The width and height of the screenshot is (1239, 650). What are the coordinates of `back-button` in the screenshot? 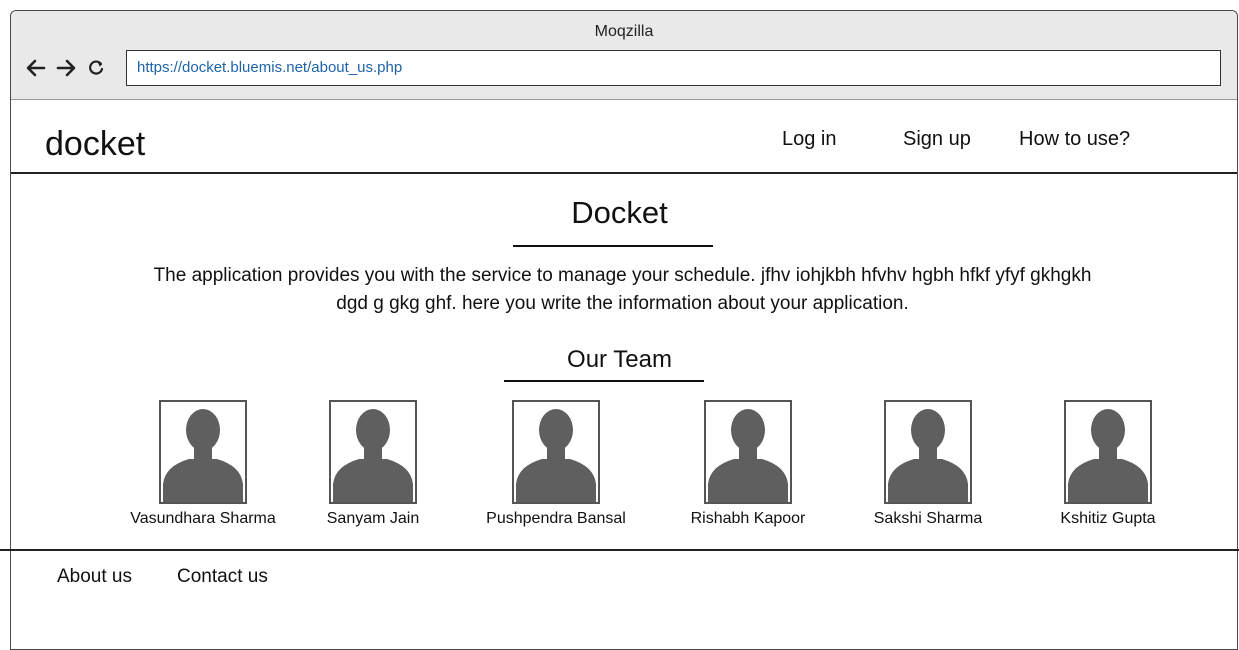 It's located at (36, 68).